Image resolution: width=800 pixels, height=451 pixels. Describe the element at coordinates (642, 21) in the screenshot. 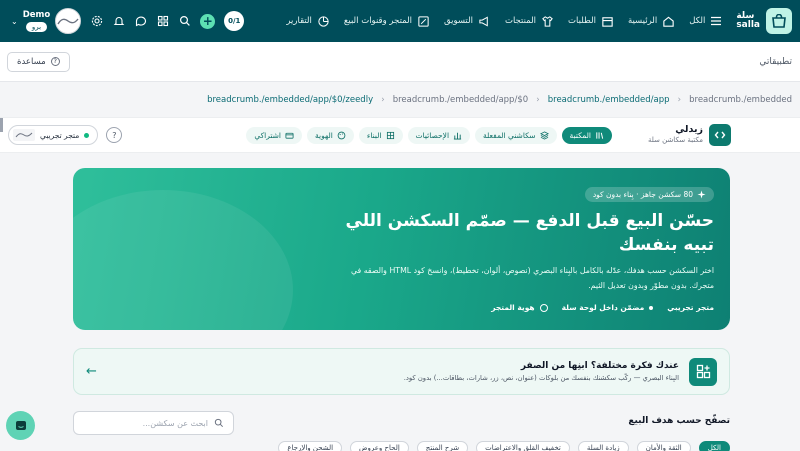

I see `nav-item-label: الرئيسية` at that location.